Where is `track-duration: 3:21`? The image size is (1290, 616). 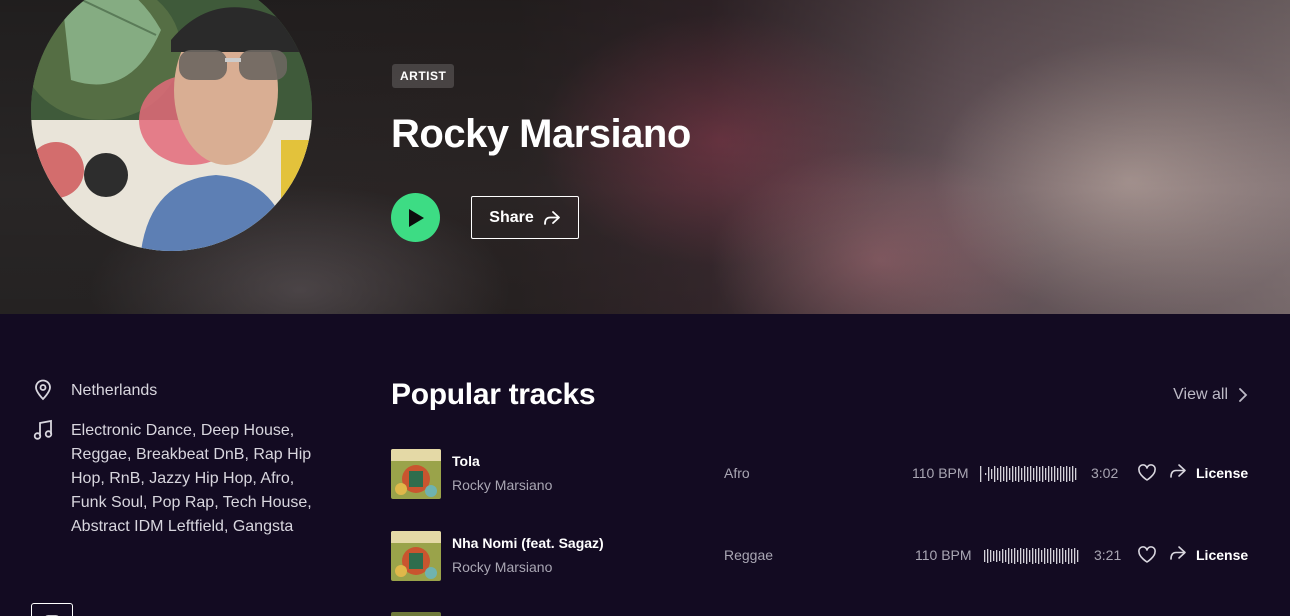
track-duration: 3:21 is located at coordinates (1108, 555).